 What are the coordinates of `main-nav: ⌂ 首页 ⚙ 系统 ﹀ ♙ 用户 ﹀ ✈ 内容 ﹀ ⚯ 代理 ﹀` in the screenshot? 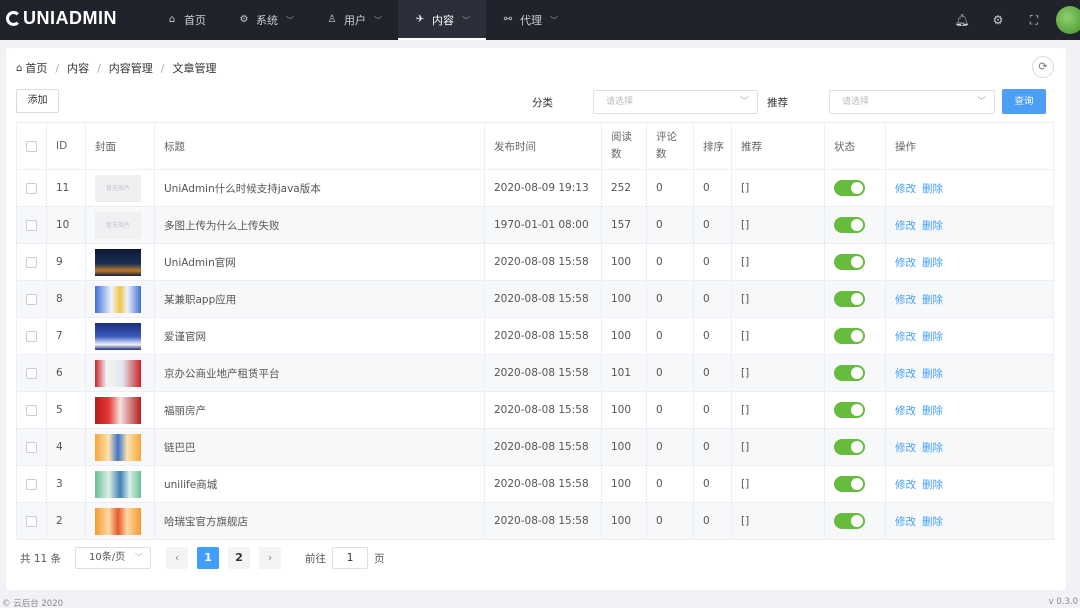 It's located at (362, 20).